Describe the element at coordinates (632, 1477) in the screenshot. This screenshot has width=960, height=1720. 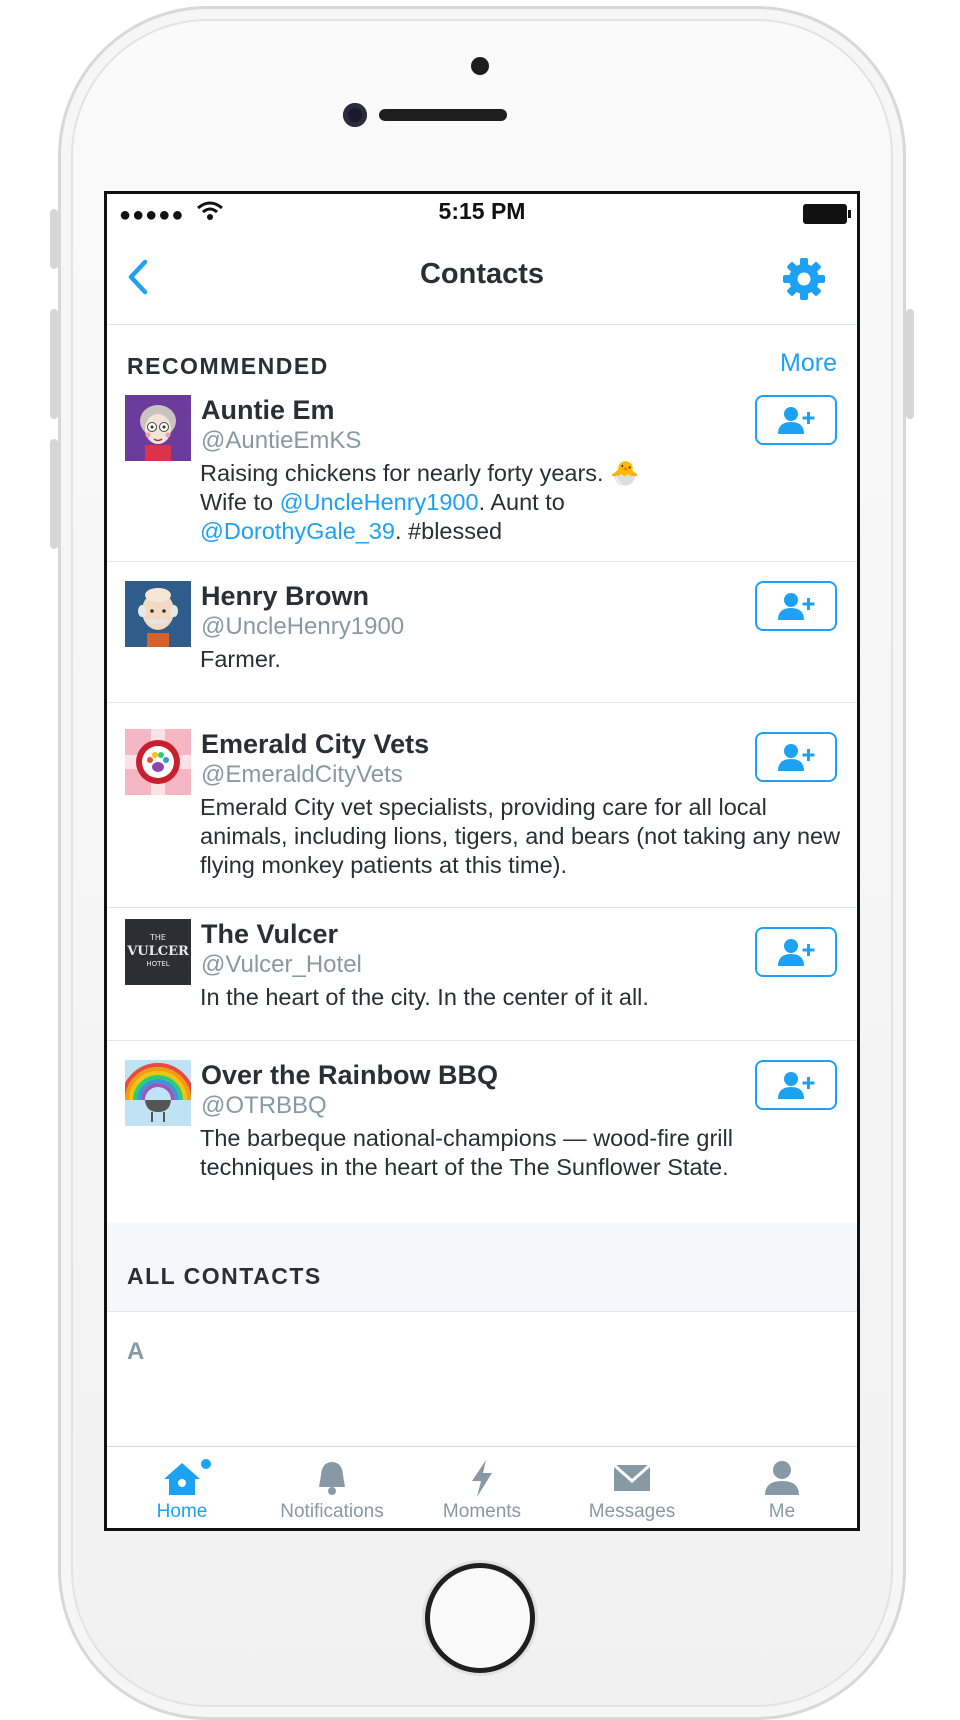
I see `envelope-icon` at that location.